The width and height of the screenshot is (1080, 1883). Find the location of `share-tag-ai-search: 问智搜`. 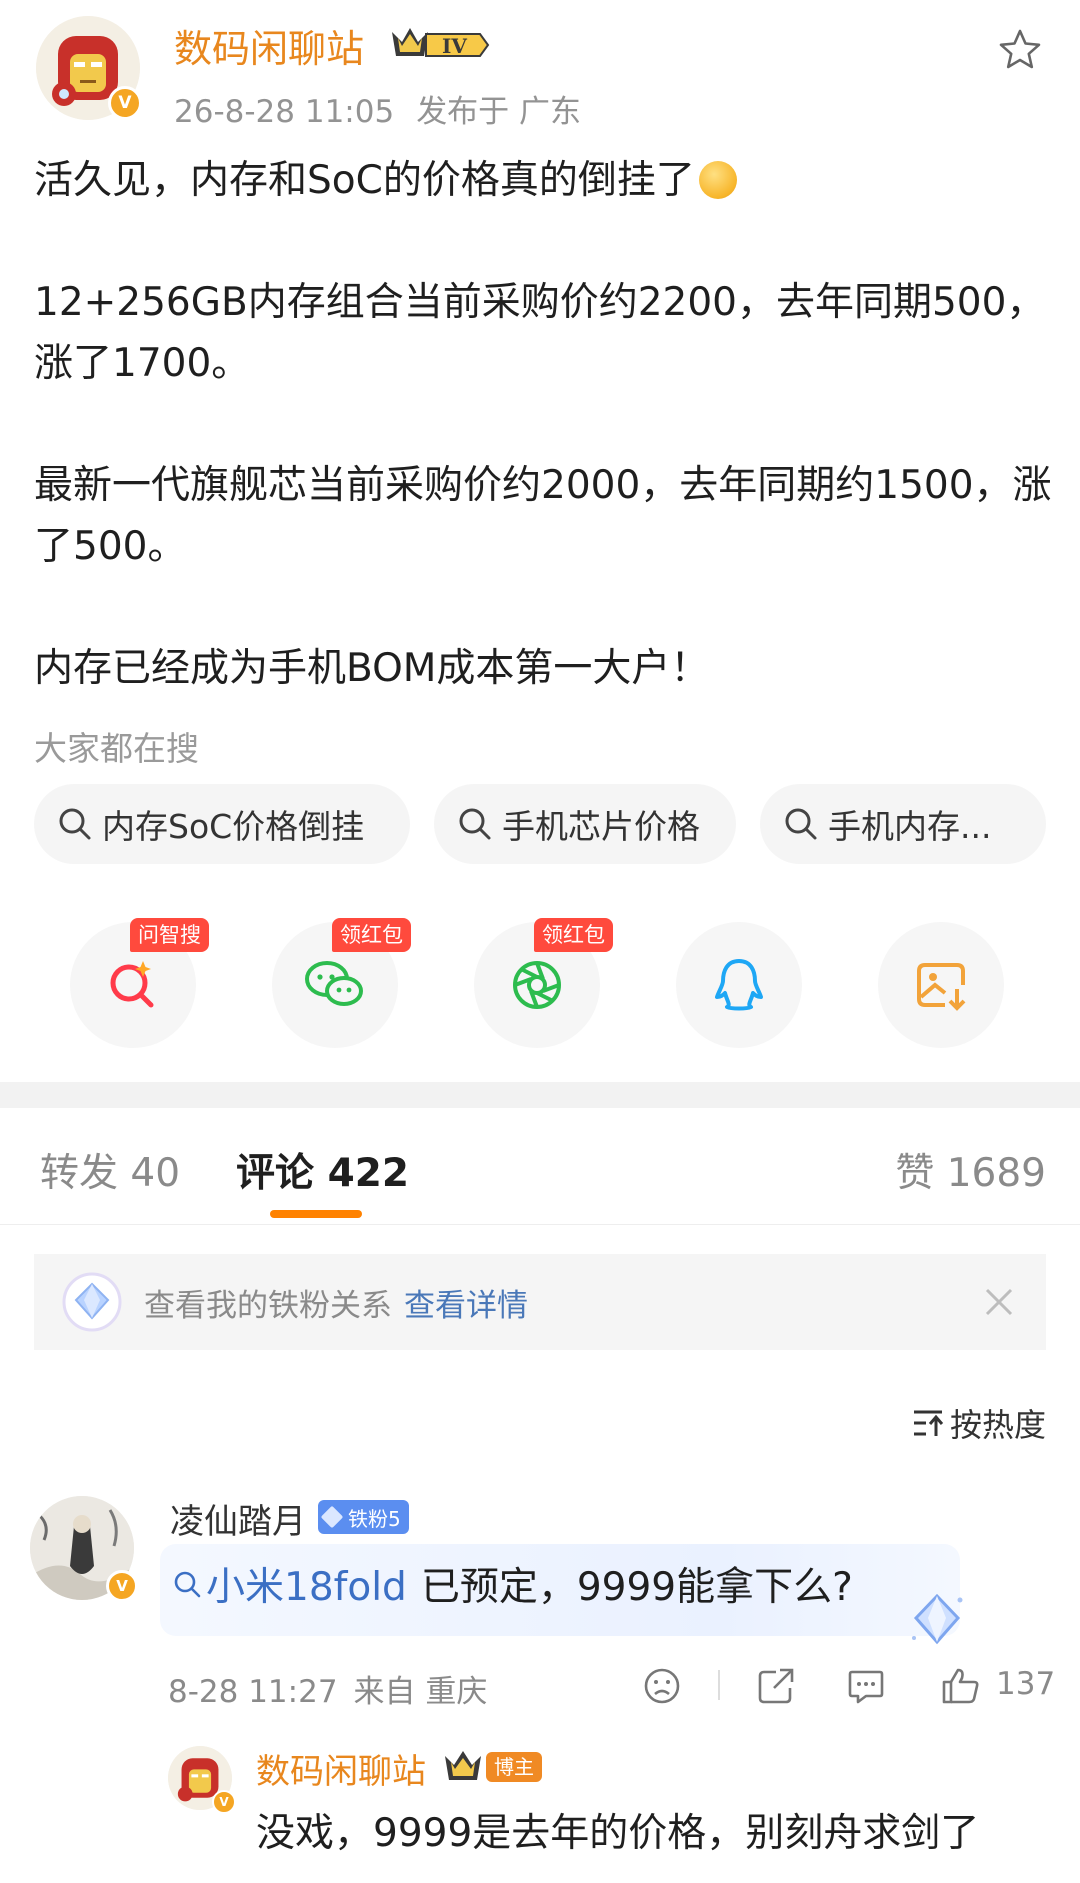

share-tag-ai-search: 问智搜 is located at coordinates (169, 935).